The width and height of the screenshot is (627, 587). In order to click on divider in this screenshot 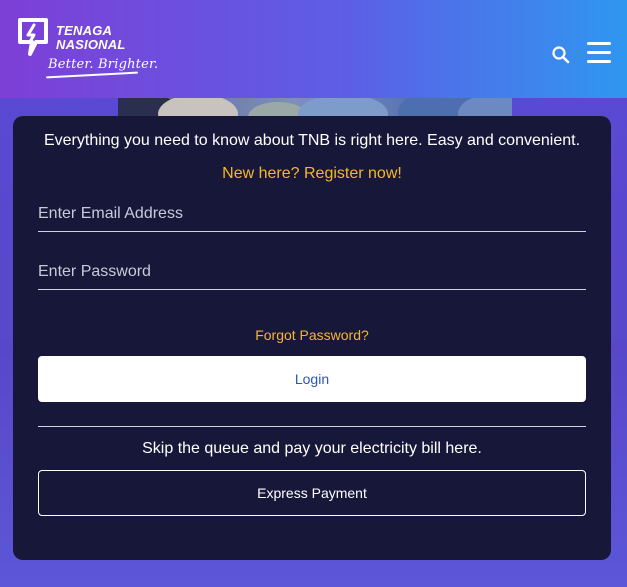, I will do `click(312, 426)`.